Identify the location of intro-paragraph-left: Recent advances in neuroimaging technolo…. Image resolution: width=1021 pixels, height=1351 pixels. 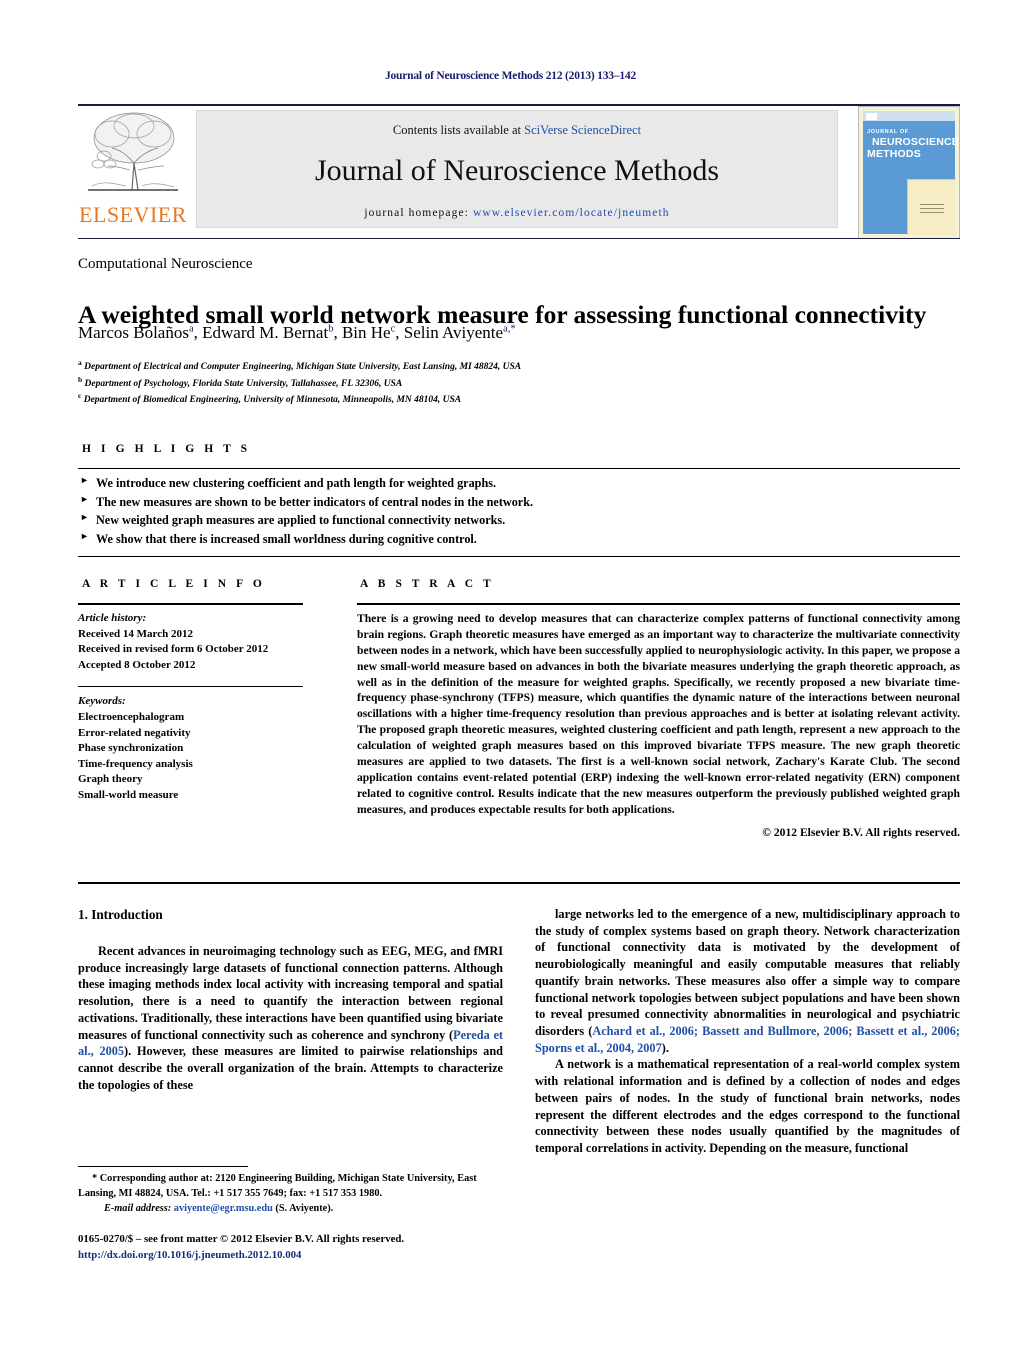
(290, 1018).